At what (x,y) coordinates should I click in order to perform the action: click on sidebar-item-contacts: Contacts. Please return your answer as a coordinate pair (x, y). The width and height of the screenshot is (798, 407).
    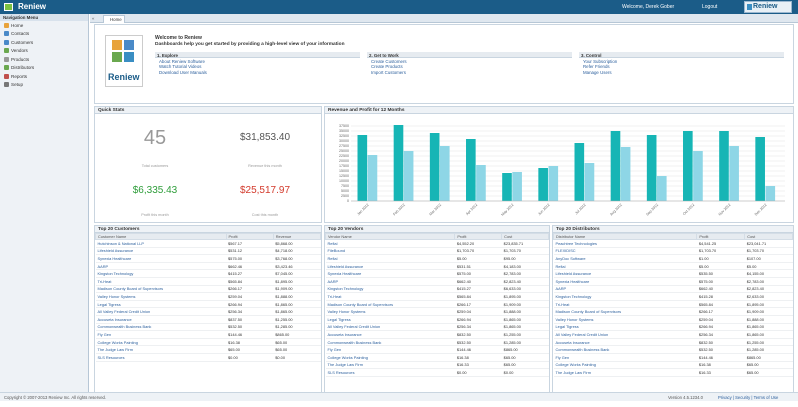
    Looking at the image, I should click on (44, 34).